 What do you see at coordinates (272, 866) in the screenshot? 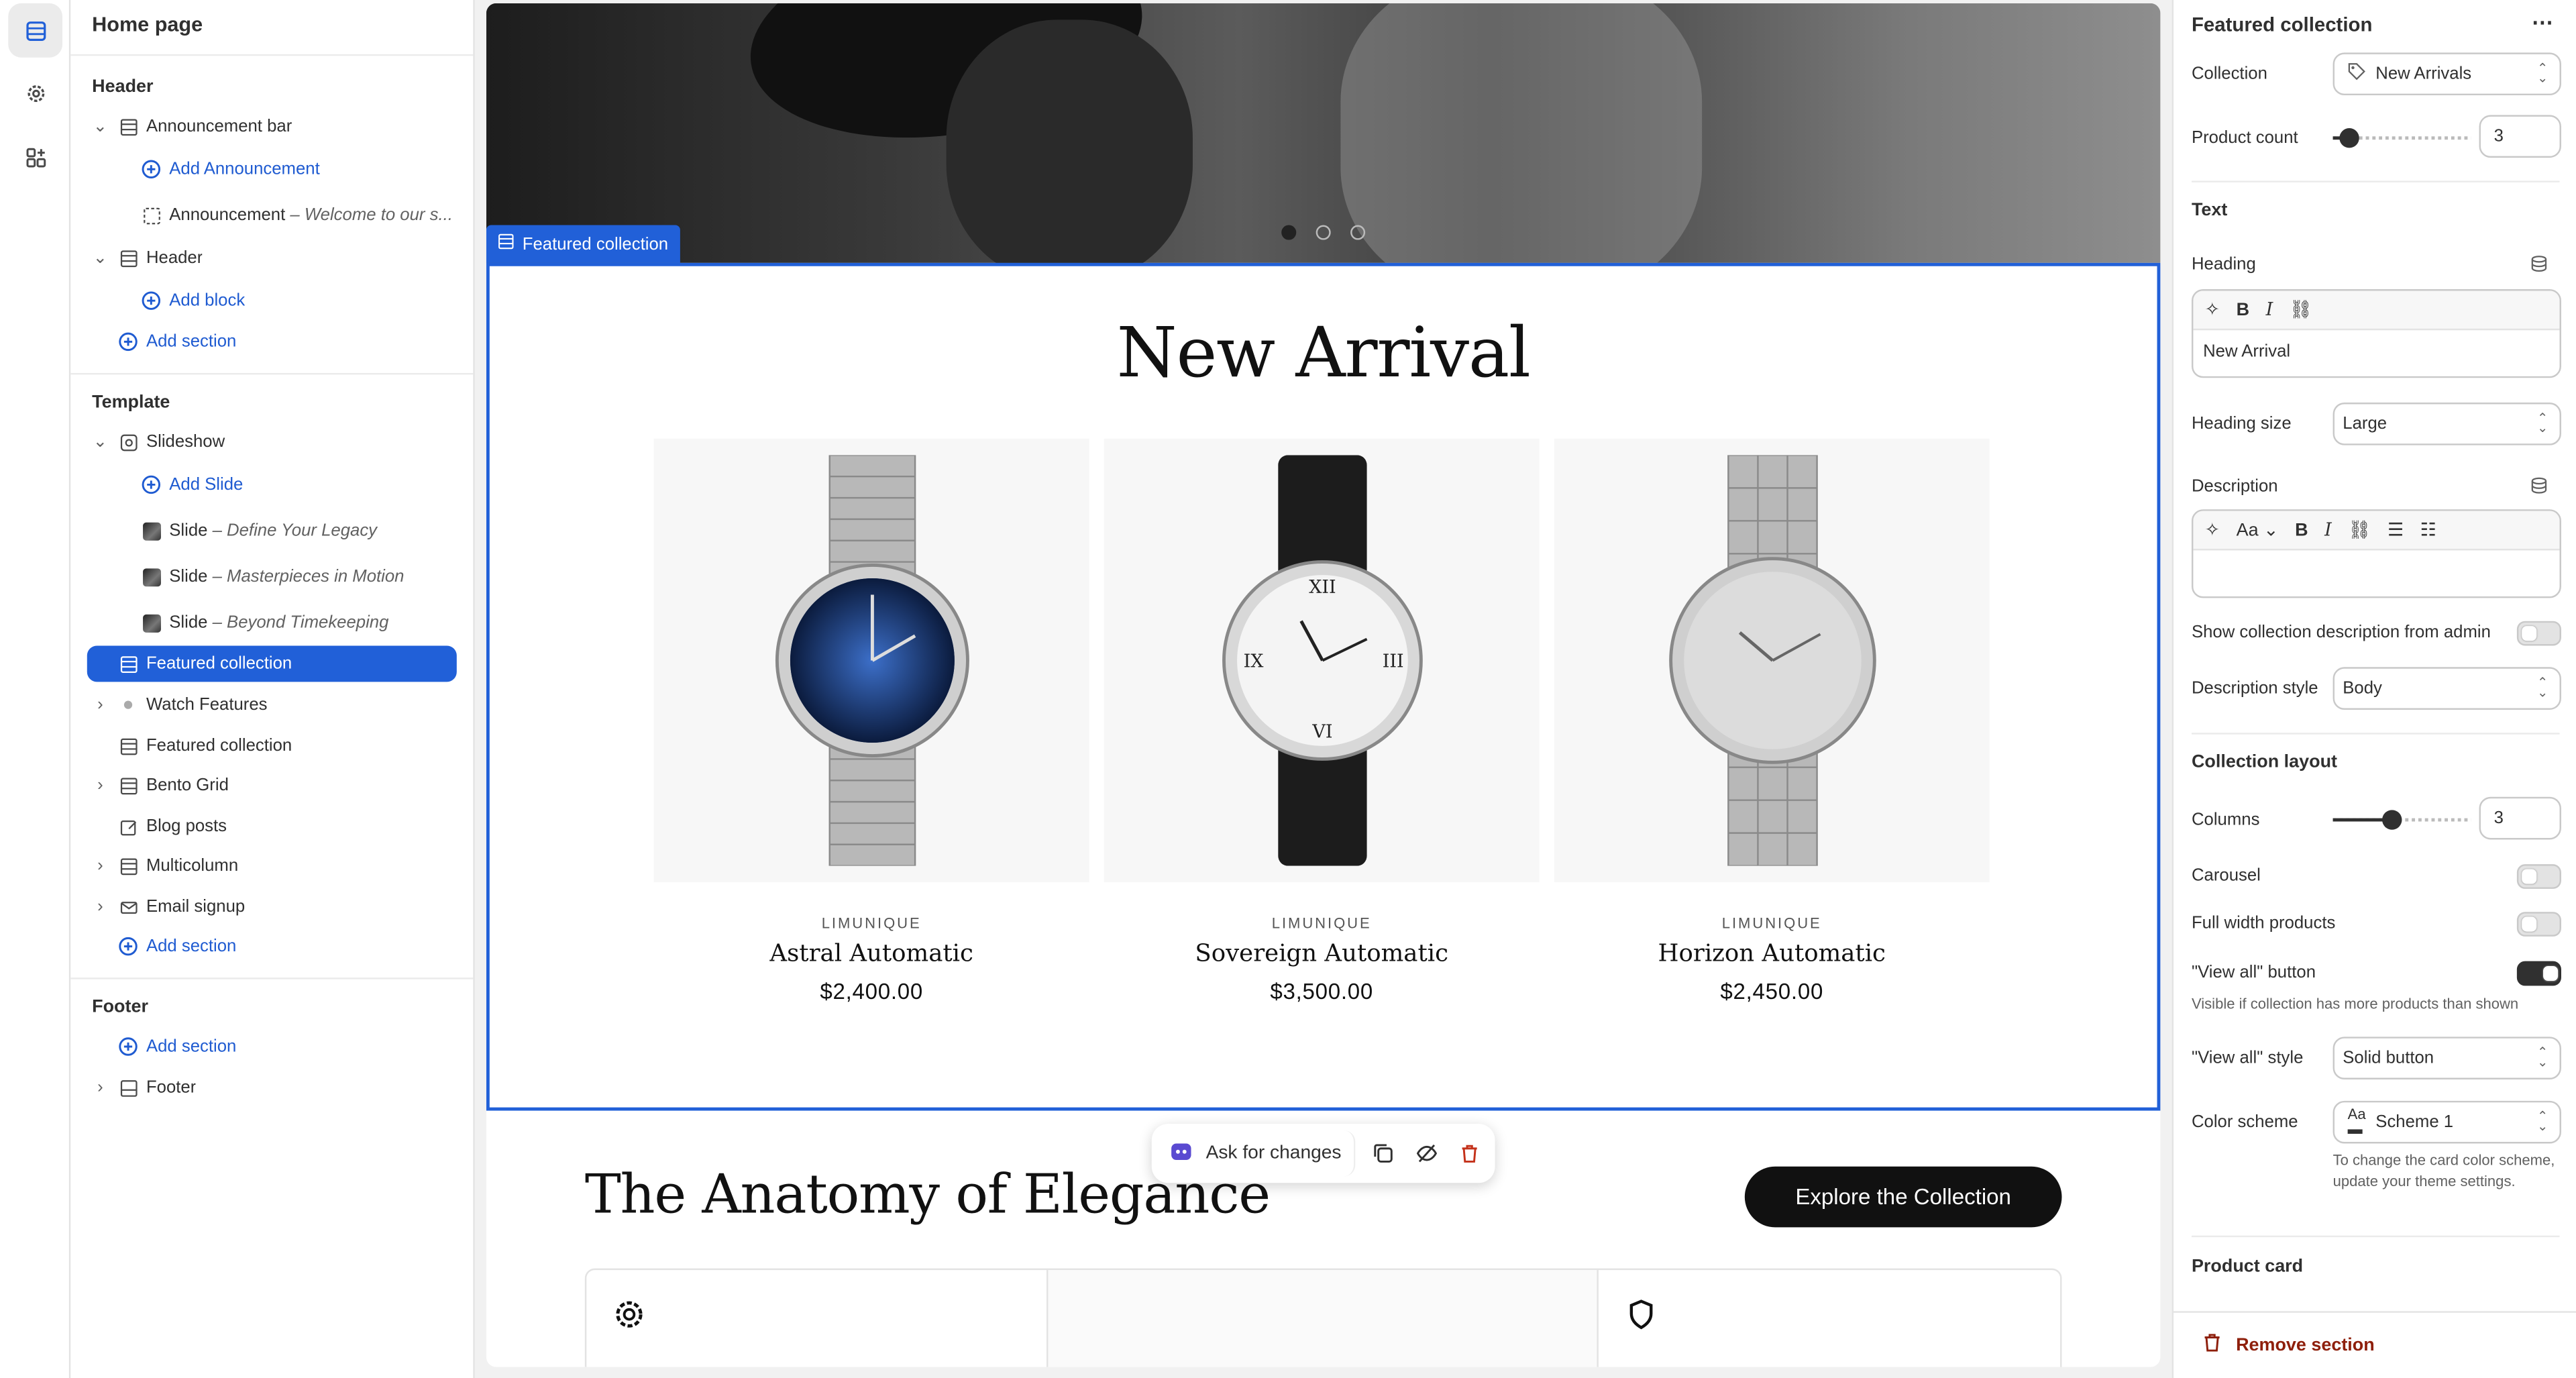
I see `sidebar-item-multicolumn: › Multicolumn` at bounding box center [272, 866].